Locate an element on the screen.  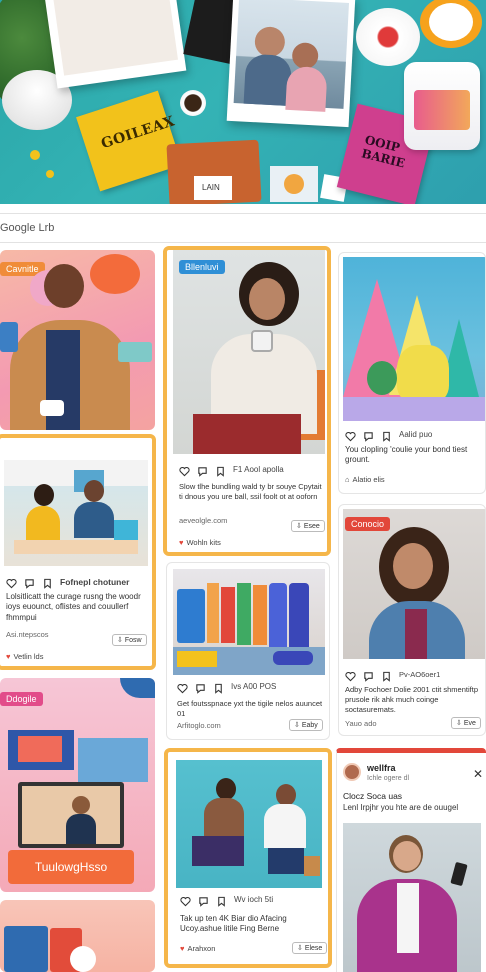
card-actions: Pv-AO6oer1 is located at coordinates (392, 675).